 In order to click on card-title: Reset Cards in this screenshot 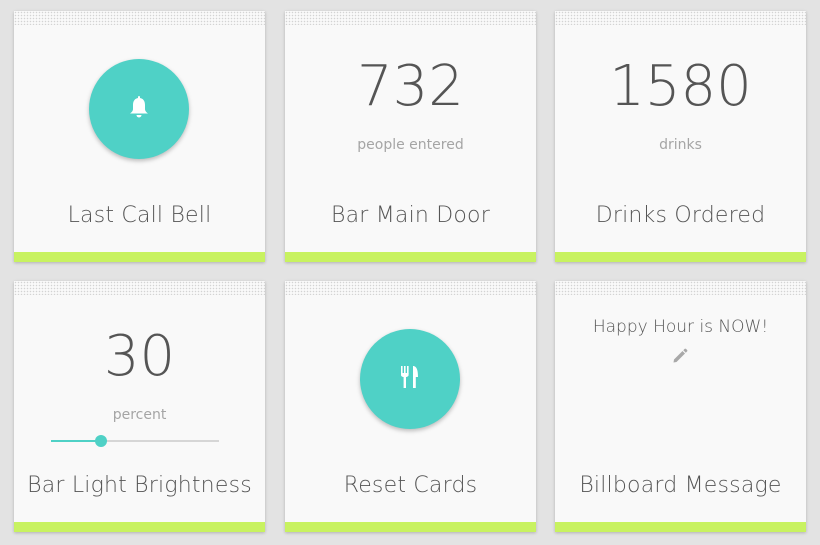, I will do `click(410, 485)`.